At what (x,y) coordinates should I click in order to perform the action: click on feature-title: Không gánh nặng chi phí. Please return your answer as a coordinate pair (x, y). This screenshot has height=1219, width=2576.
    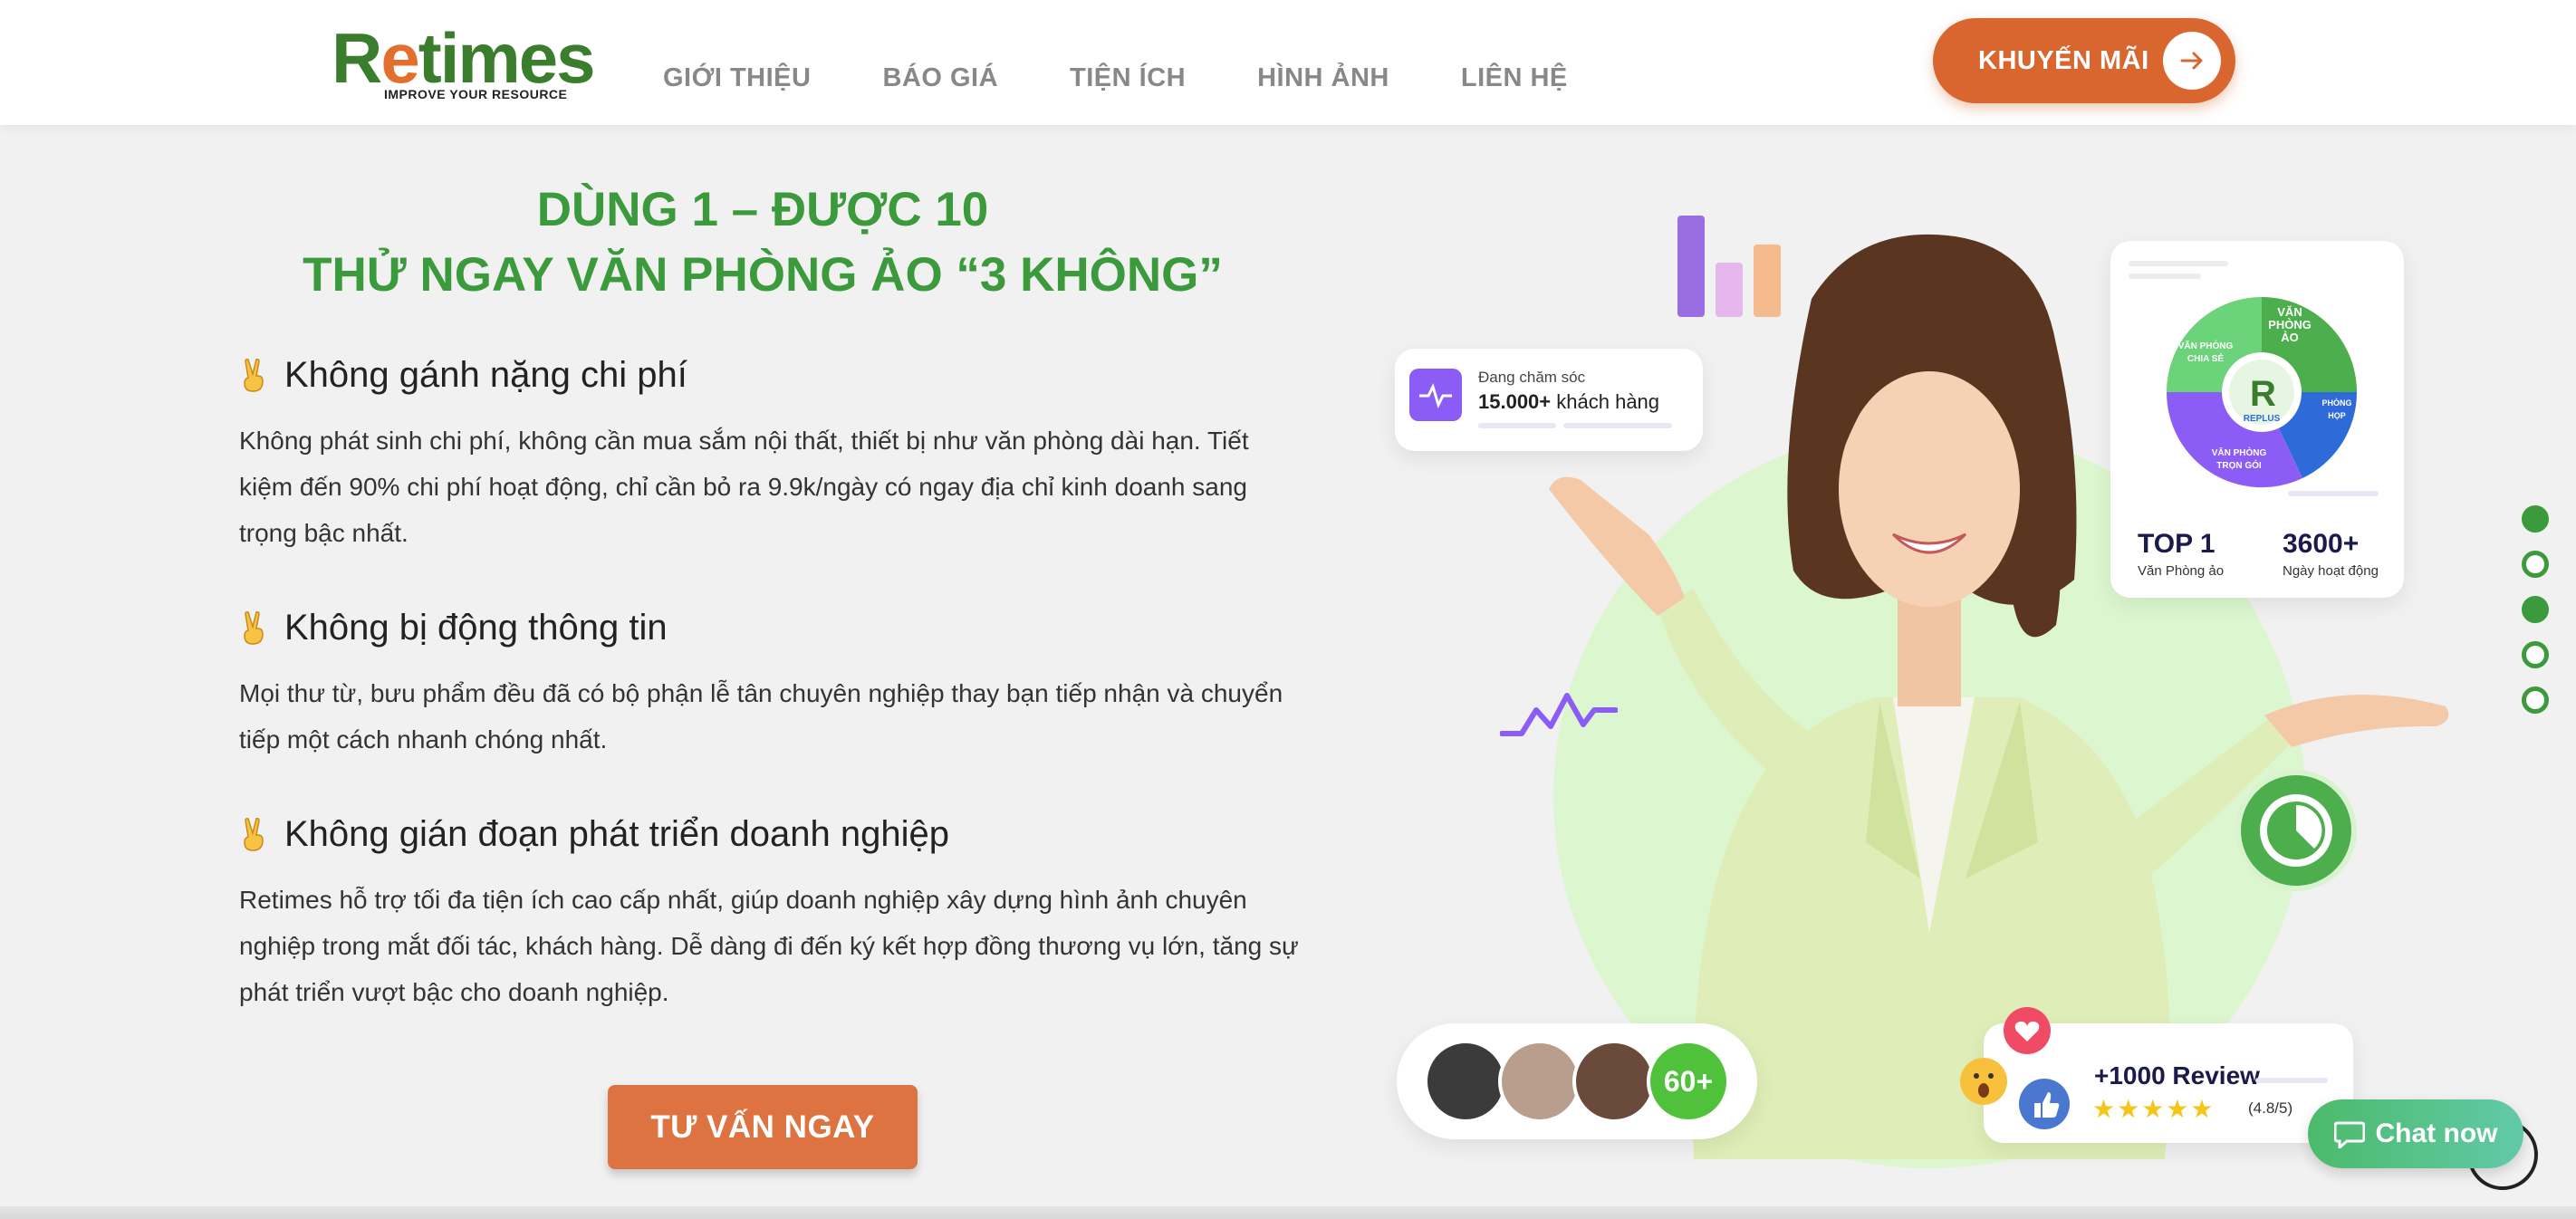
    Looking at the image, I should click on (769, 376).